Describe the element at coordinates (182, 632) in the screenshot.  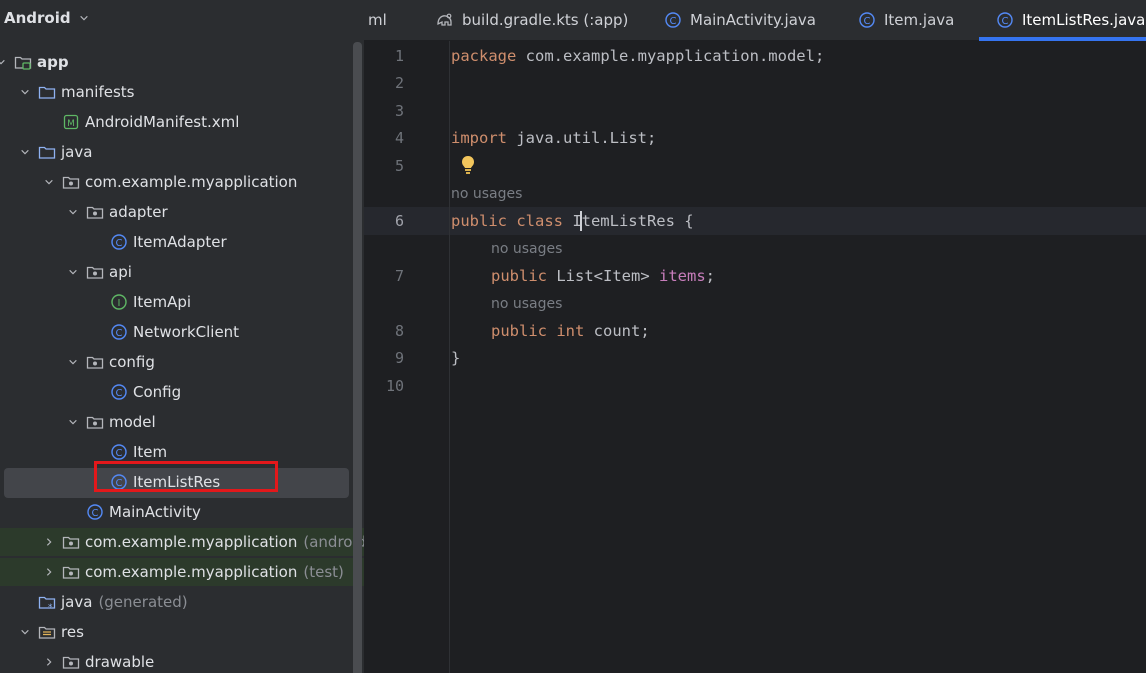
I see `tree-item-res: res` at that location.